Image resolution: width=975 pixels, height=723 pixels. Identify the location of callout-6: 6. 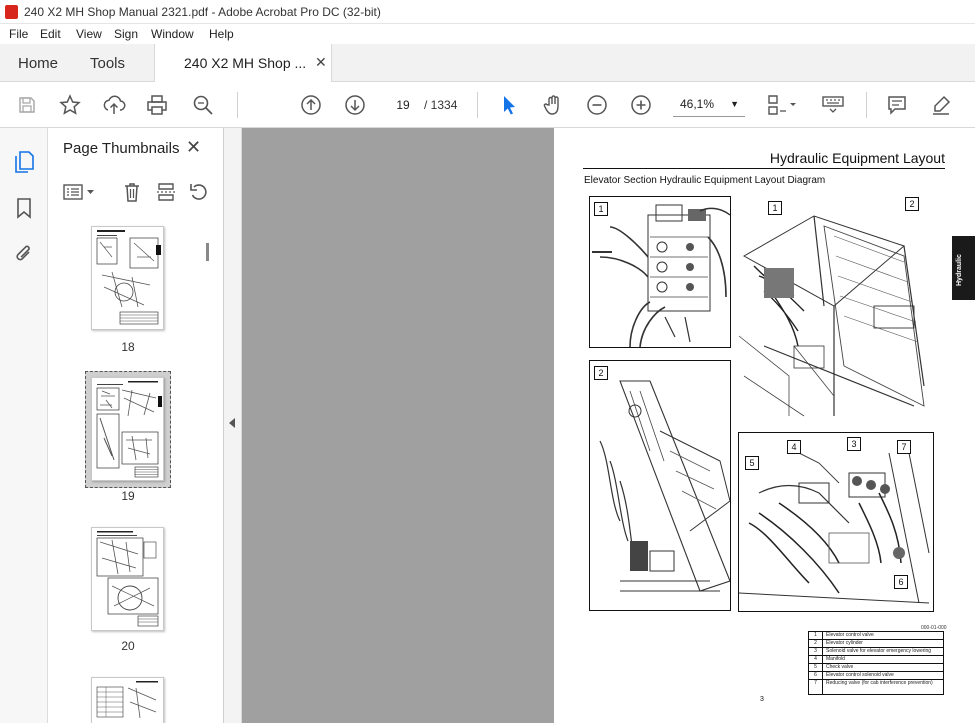
(901, 582).